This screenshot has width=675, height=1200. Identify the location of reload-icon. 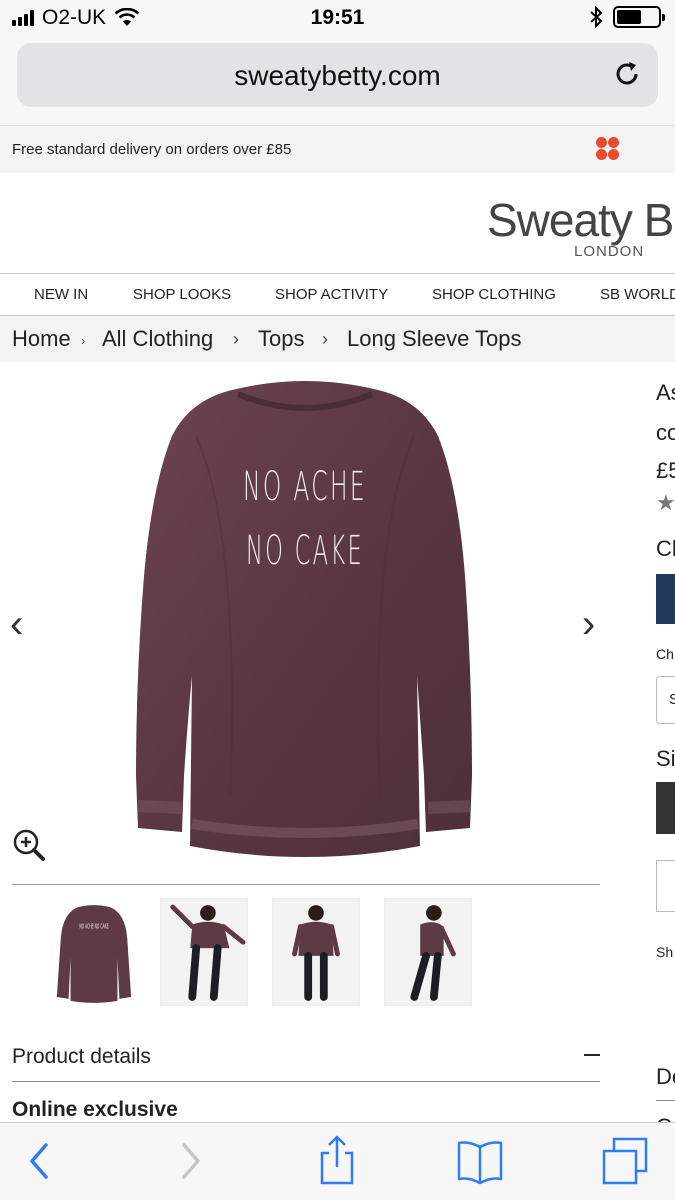
(627, 74).